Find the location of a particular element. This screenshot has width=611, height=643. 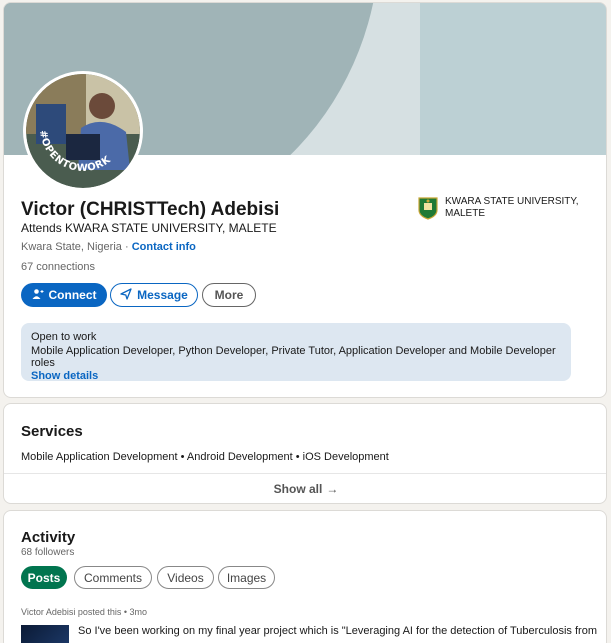

education-school: KWARA STATE UNIVERSITY, MALETE is located at coordinates (506, 208).